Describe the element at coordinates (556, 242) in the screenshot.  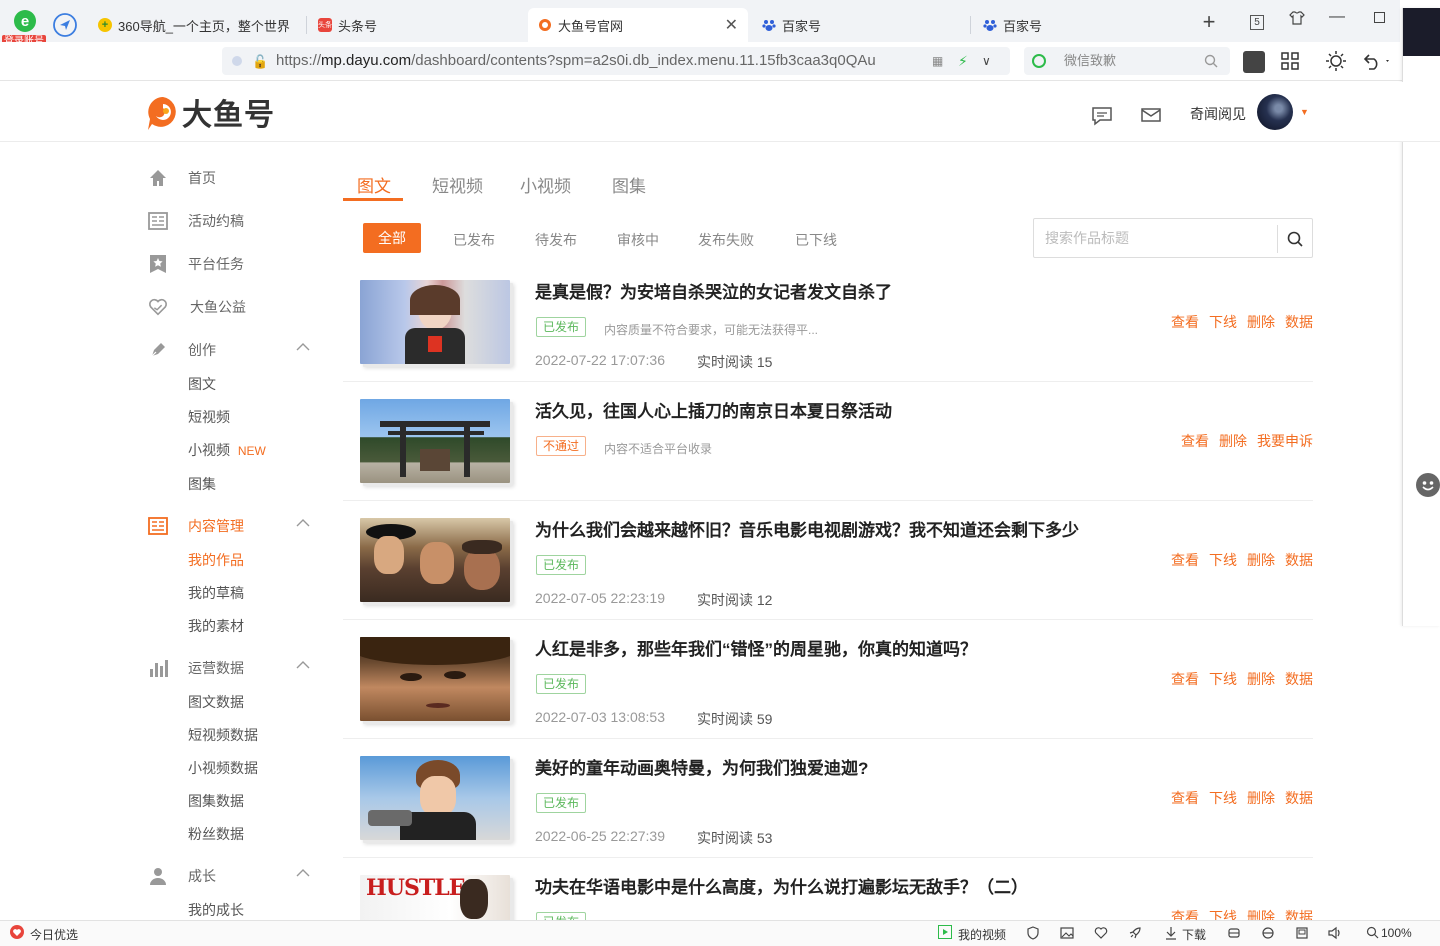
I see `filter-pending-button: 待发布` at that location.